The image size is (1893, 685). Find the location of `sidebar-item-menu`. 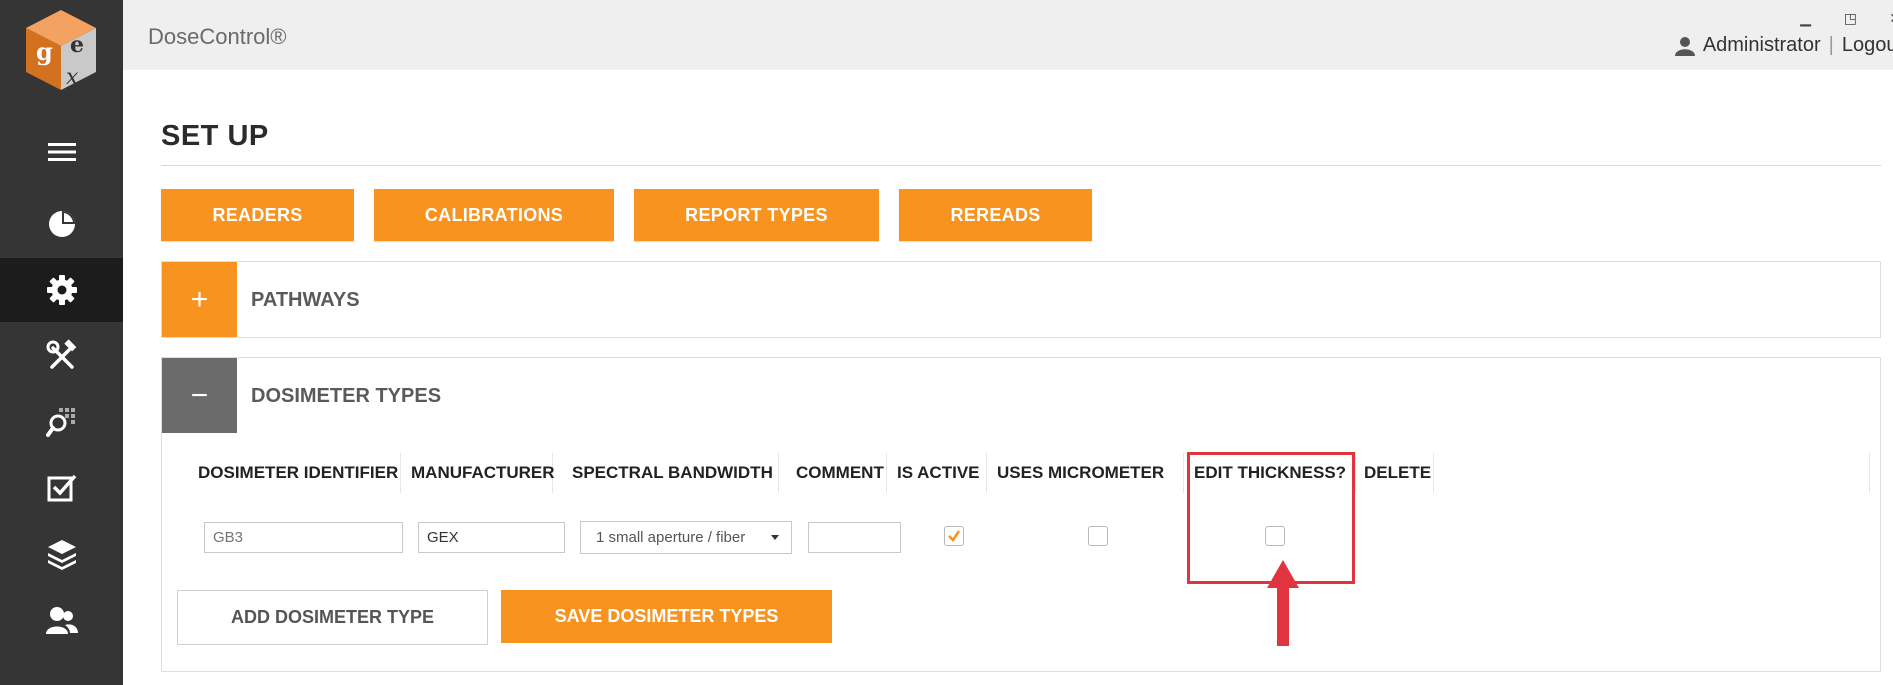

sidebar-item-menu is located at coordinates (61, 152).